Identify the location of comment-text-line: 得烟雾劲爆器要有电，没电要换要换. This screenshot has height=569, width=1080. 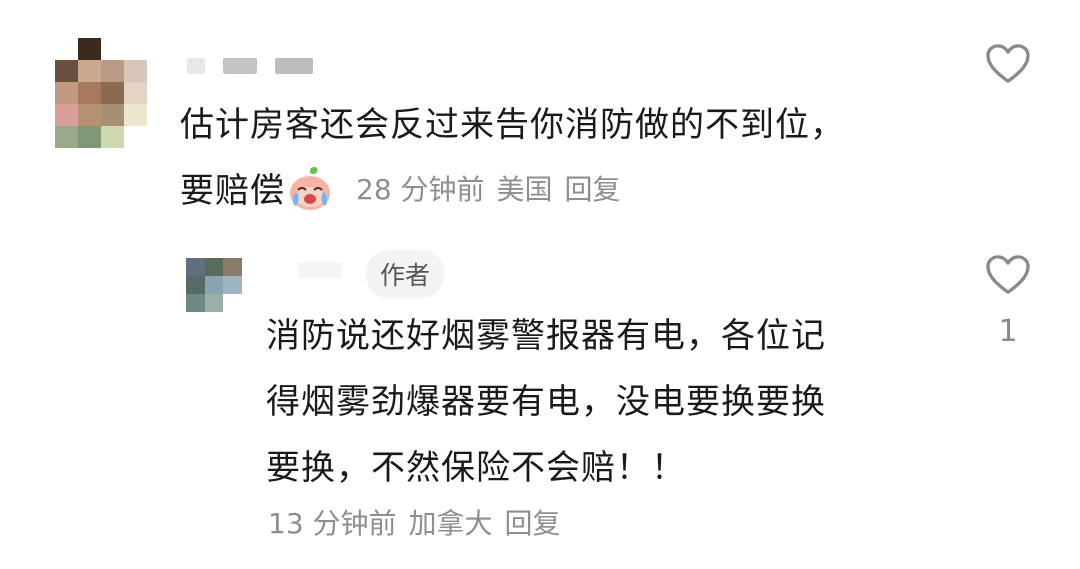
(546, 402).